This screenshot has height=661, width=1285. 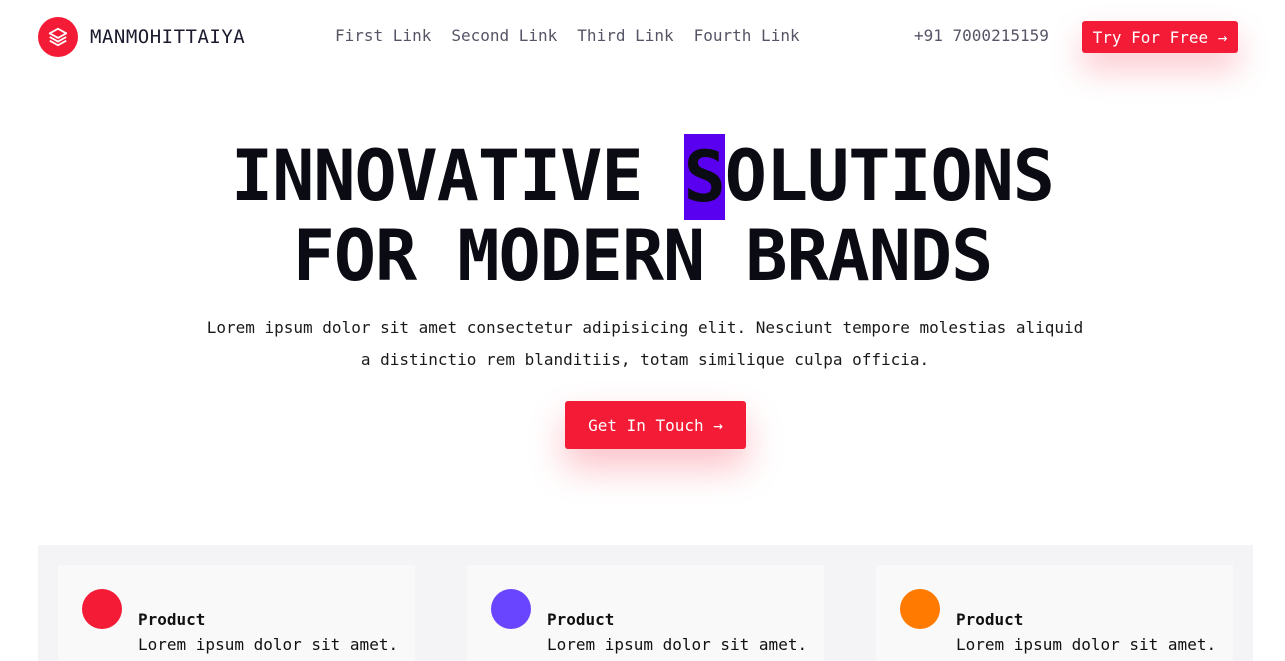 I want to click on brand-logo: MANMOHITTAIYA, so click(x=141, y=37).